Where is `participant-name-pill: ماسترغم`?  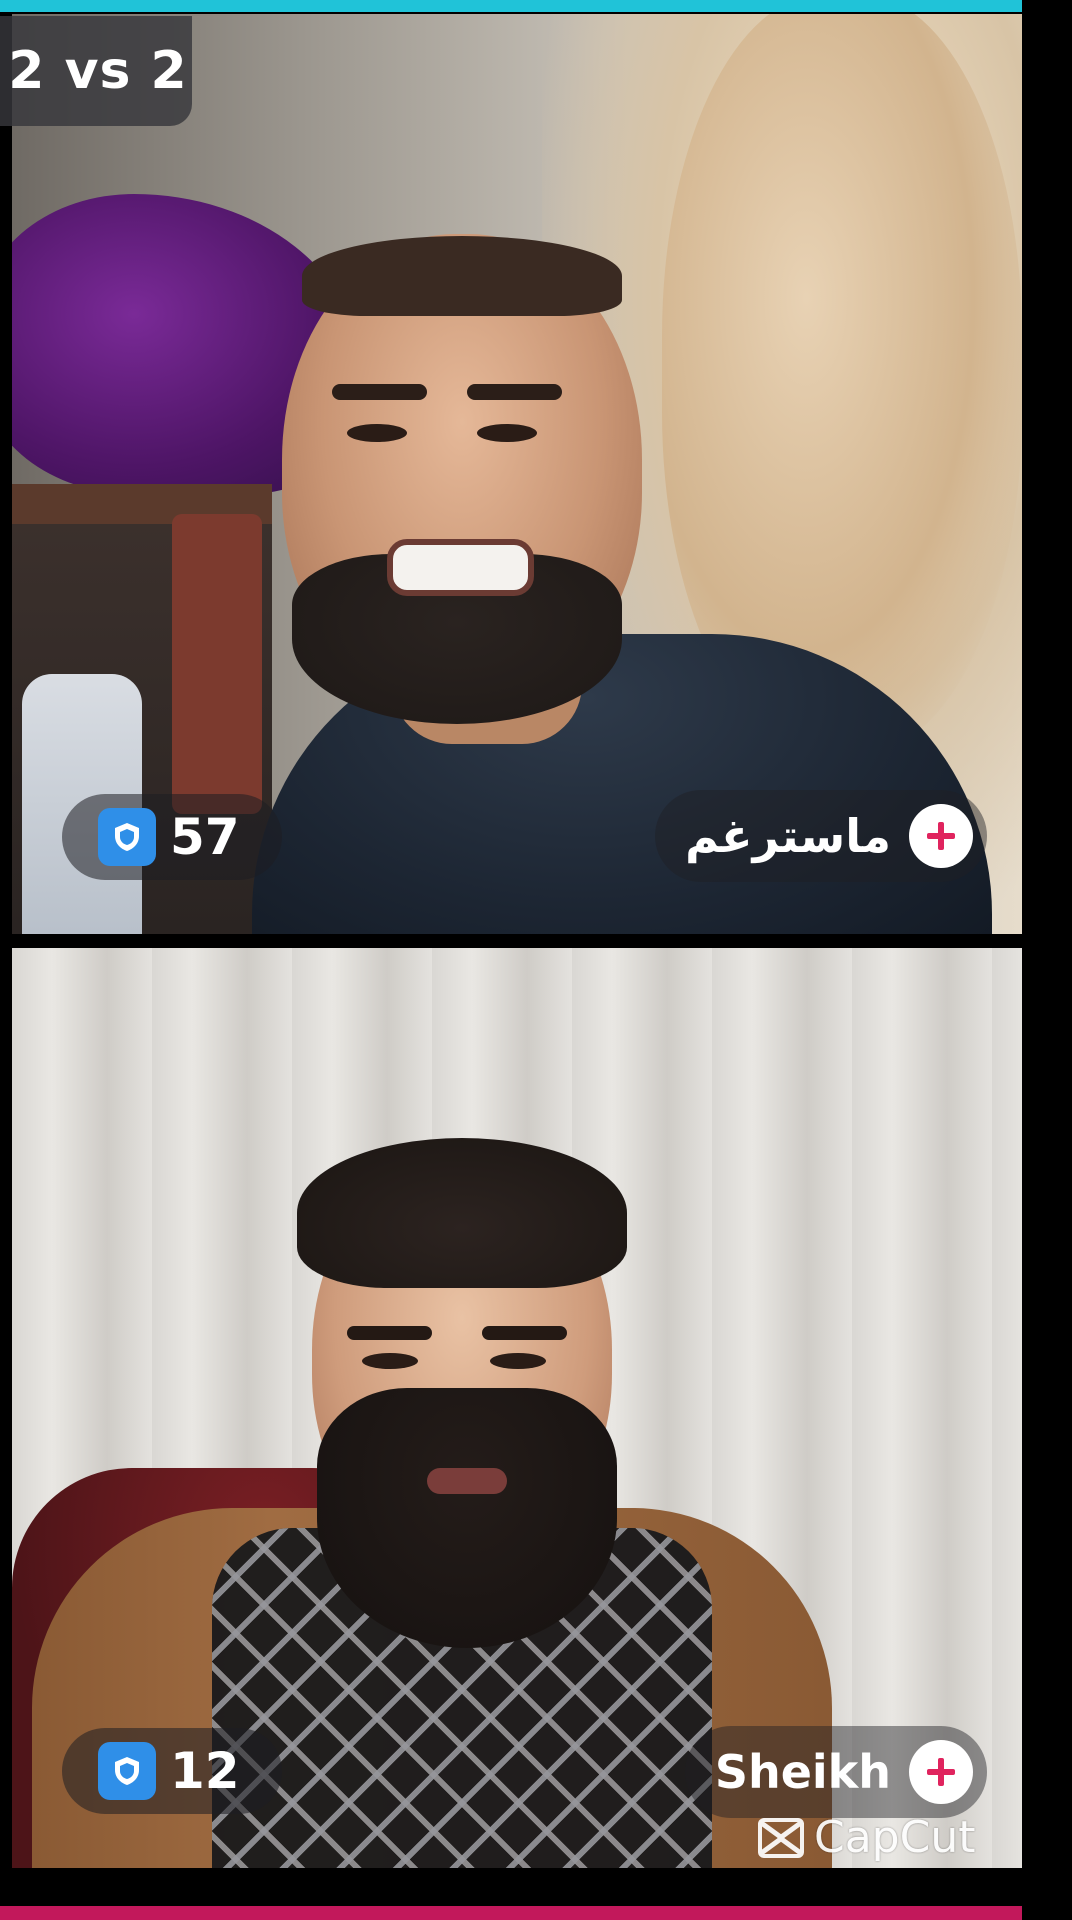
participant-name-pill: ماسترغم is located at coordinates (821, 836).